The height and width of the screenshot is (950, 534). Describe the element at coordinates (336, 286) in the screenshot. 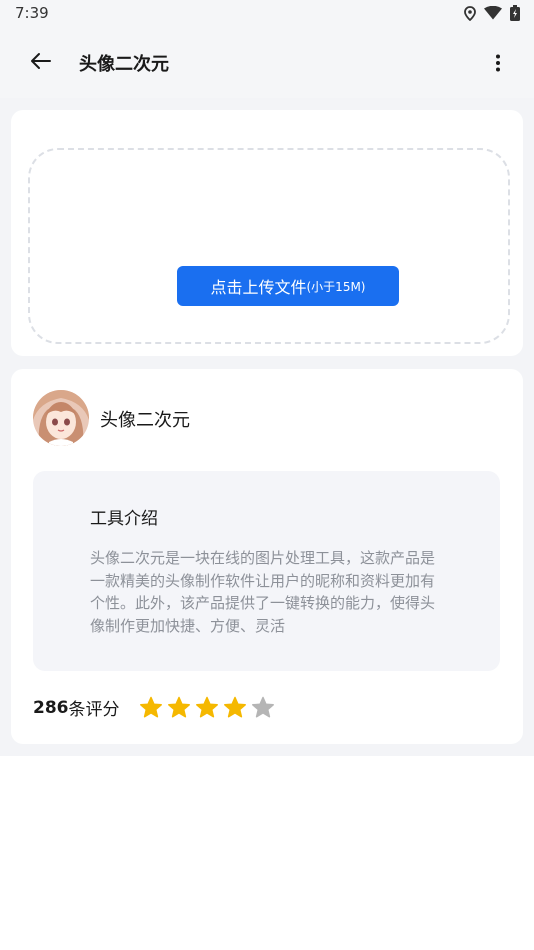

I see `upload-button-hint: (小于15M)` at that location.